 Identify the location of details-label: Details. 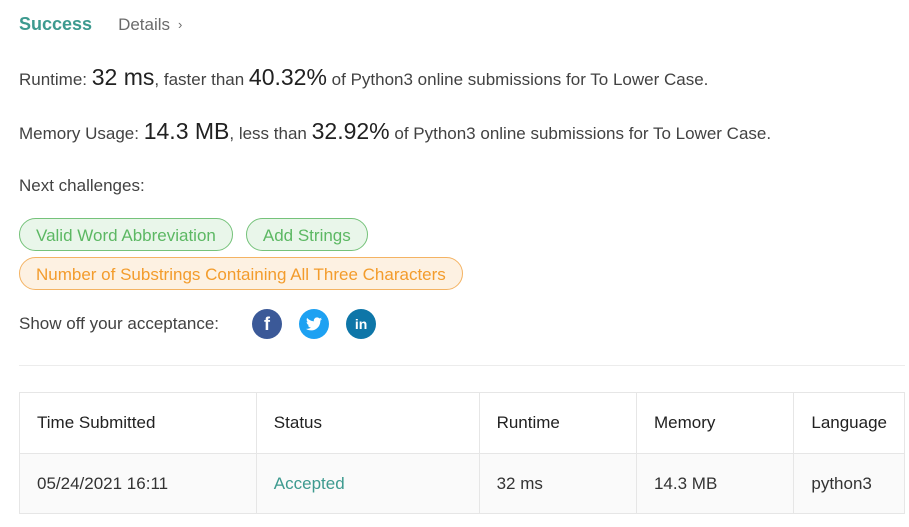
(144, 24).